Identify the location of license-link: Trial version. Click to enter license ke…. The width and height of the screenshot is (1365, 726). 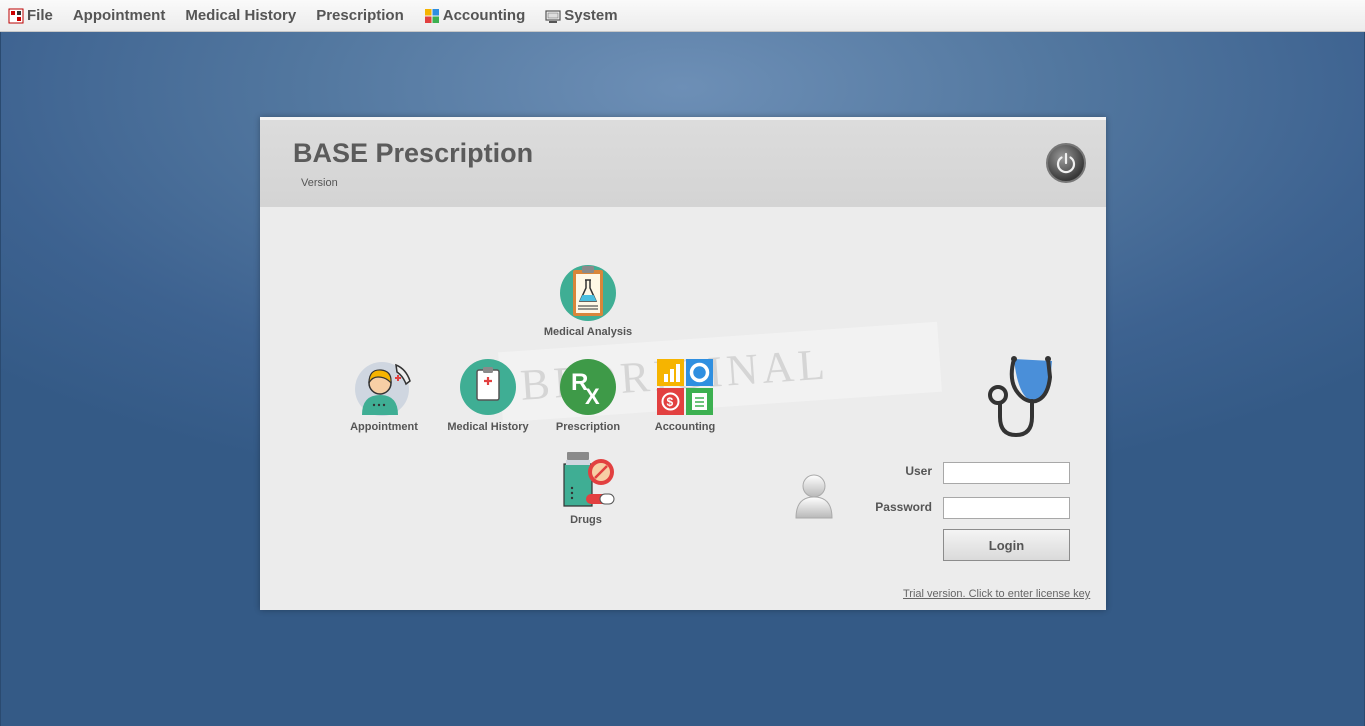
(996, 594).